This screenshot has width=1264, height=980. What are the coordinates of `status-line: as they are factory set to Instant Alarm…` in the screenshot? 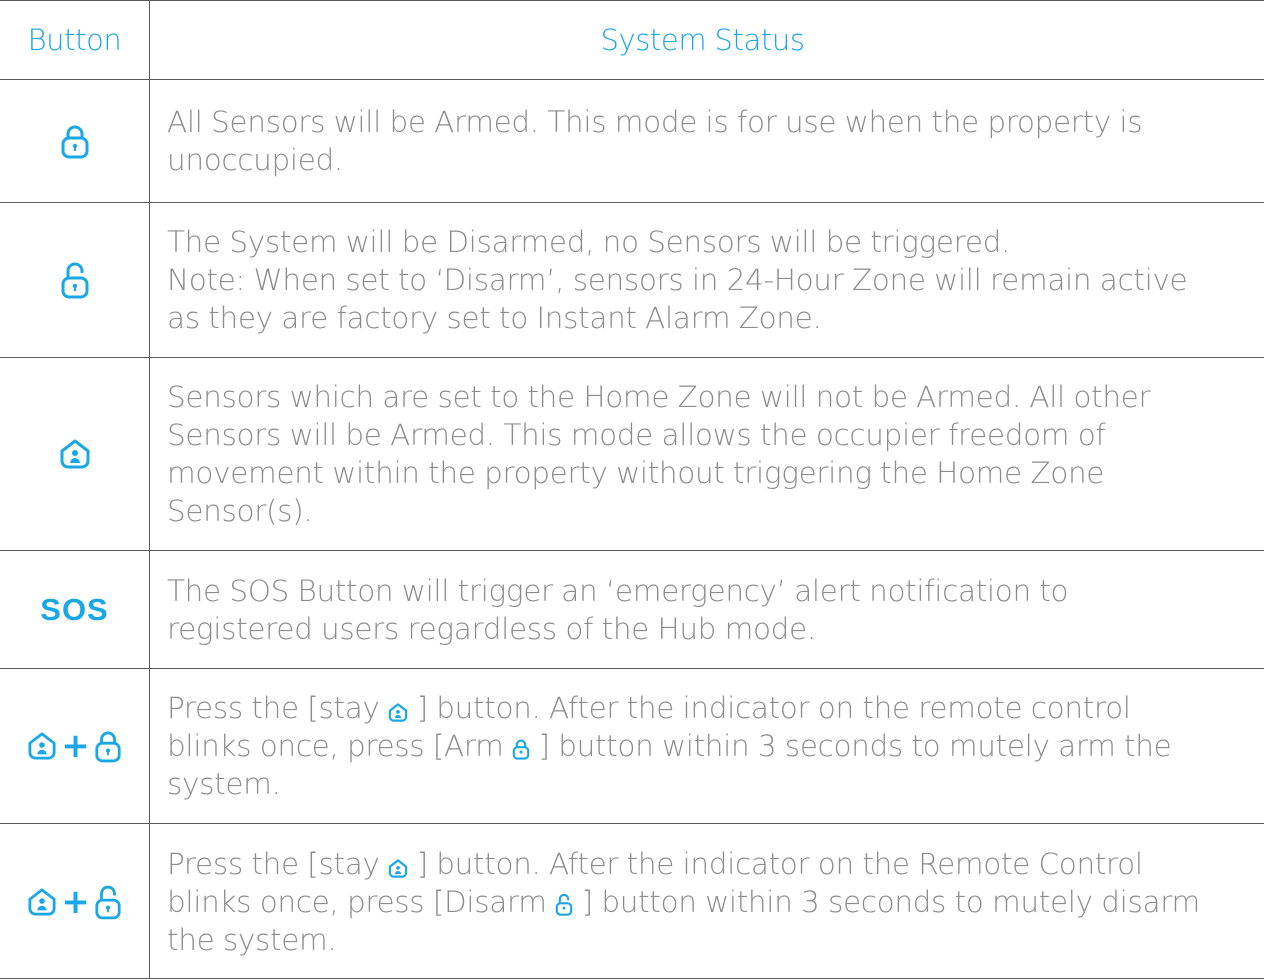 It's located at (494, 318).